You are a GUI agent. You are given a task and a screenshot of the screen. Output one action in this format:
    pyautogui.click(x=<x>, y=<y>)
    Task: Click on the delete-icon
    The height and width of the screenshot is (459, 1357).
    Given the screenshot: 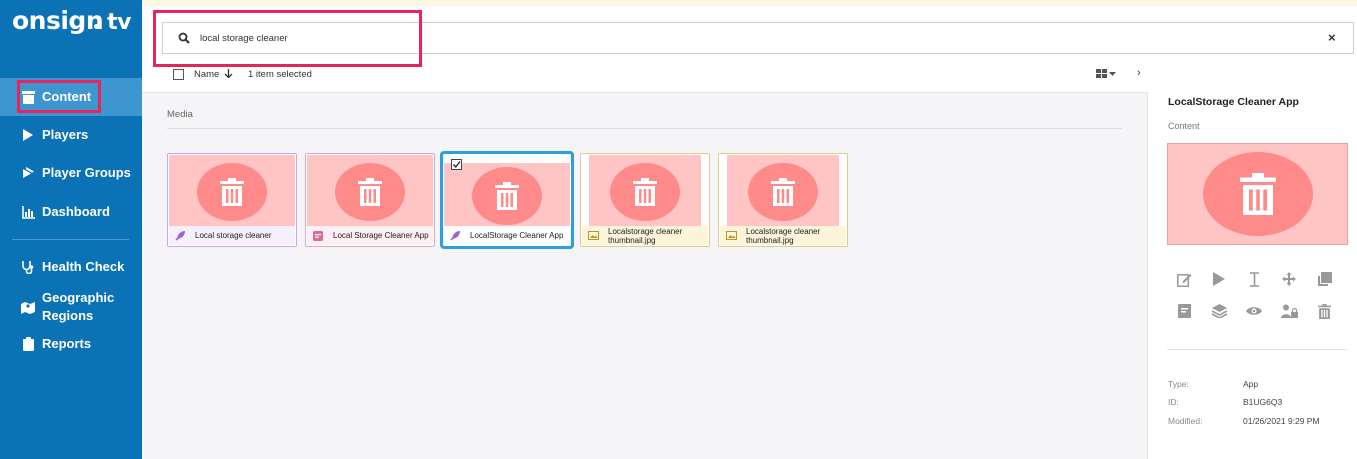 What is the action you would take?
    pyautogui.click(x=1324, y=311)
    